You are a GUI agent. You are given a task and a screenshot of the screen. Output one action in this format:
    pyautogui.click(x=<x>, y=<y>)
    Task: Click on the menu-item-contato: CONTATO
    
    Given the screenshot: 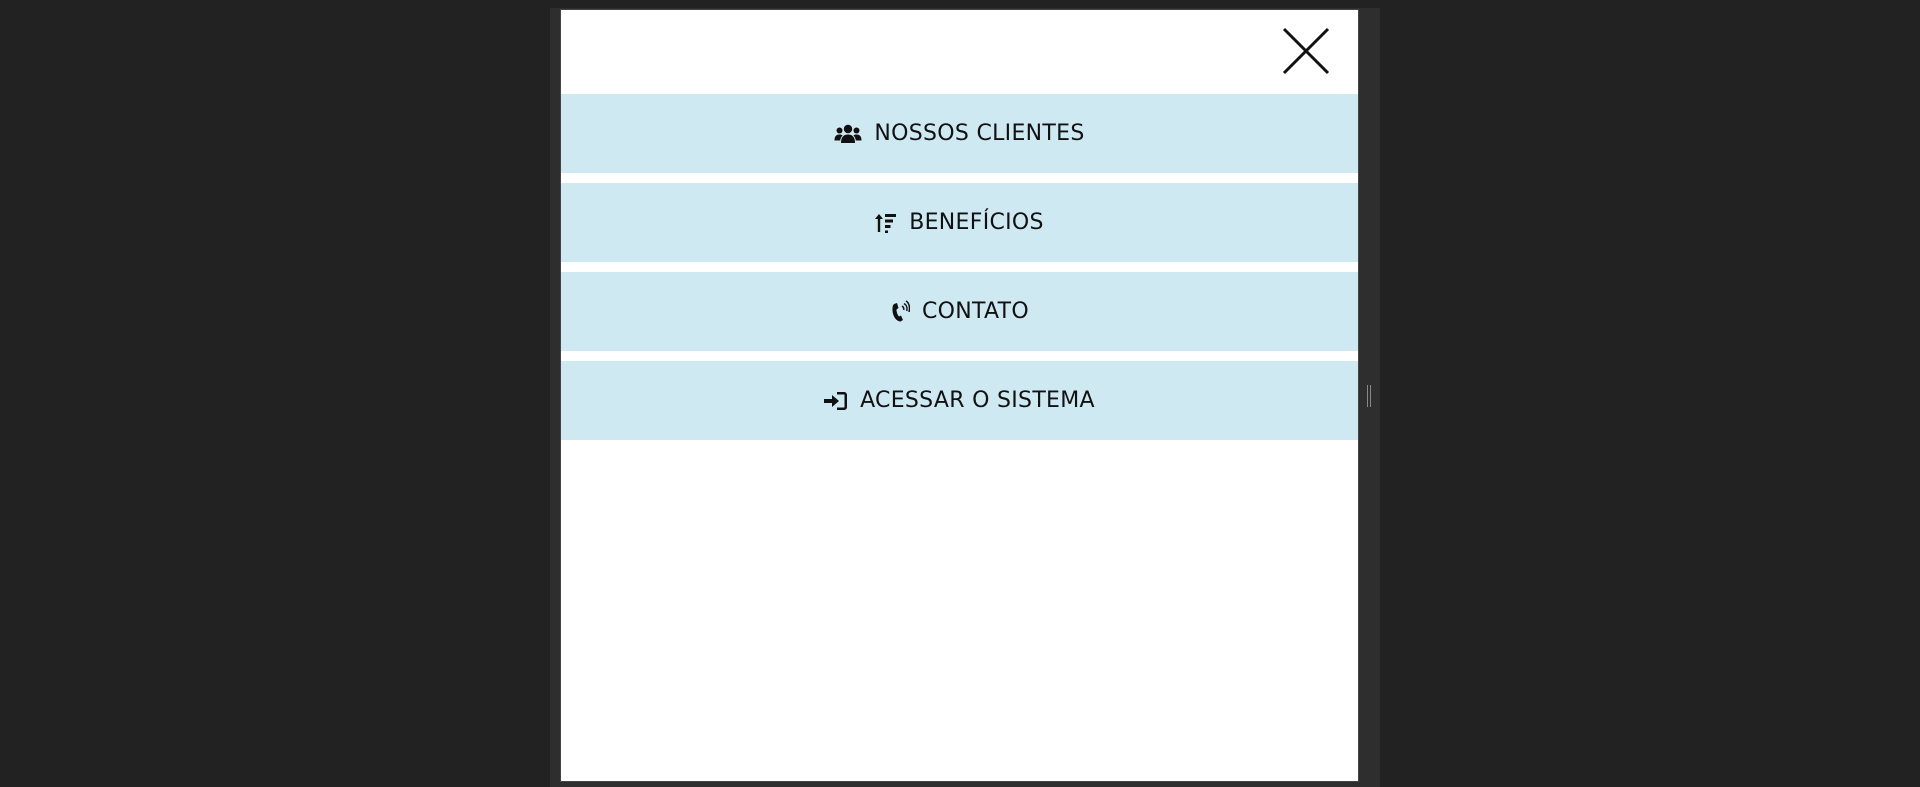 What is the action you would take?
    pyautogui.click(x=959, y=311)
    